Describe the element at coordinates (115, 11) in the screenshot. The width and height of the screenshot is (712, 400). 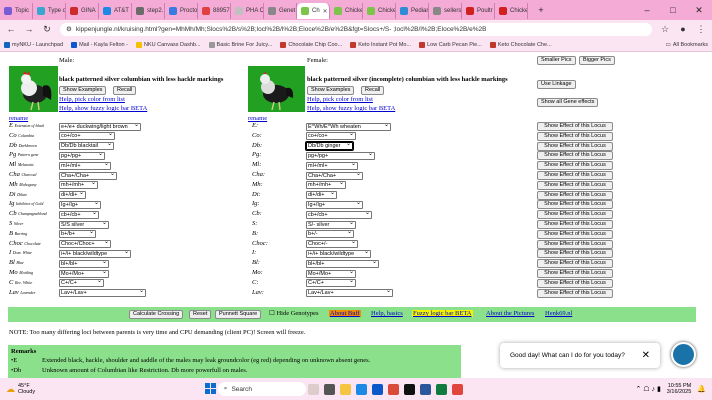
I see `browser-tab: AT&T✕` at that location.